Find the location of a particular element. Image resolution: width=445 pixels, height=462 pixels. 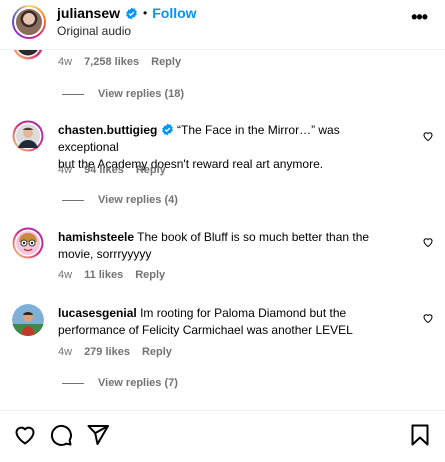

author-username: juliansew is located at coordinates (88, 13).